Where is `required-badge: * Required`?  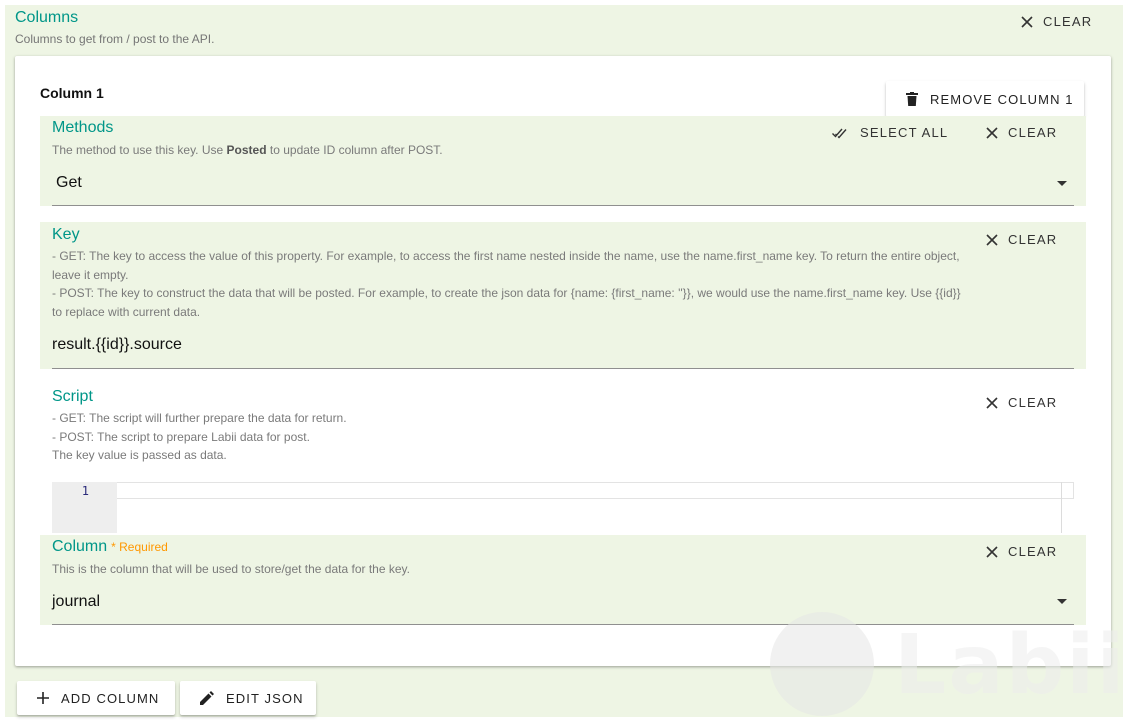
required-badge: * Required is located at coordinates (139, 547).